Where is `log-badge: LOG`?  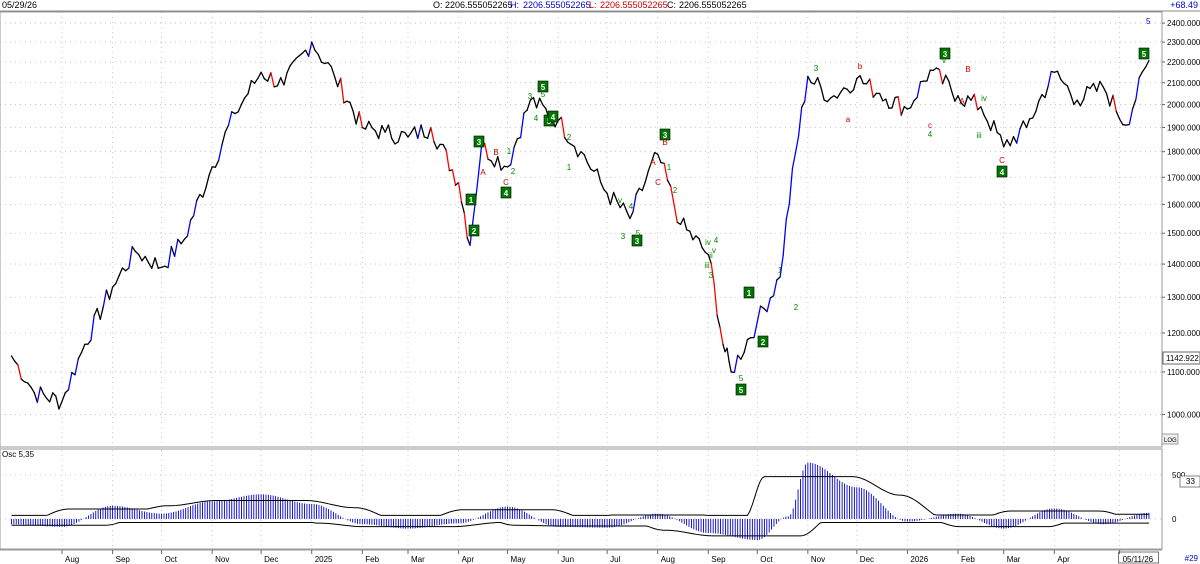
log-badge: LOG is located at coordinates (1170, 439).